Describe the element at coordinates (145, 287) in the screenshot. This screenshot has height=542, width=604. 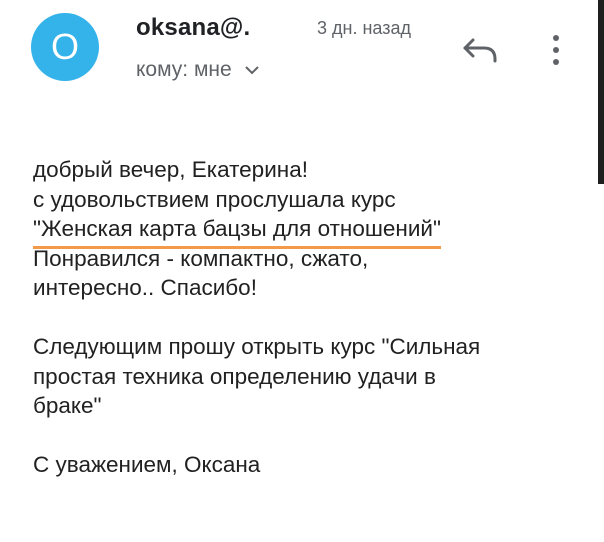
I see `message-line: интересно.. Спасибо!` at that location.